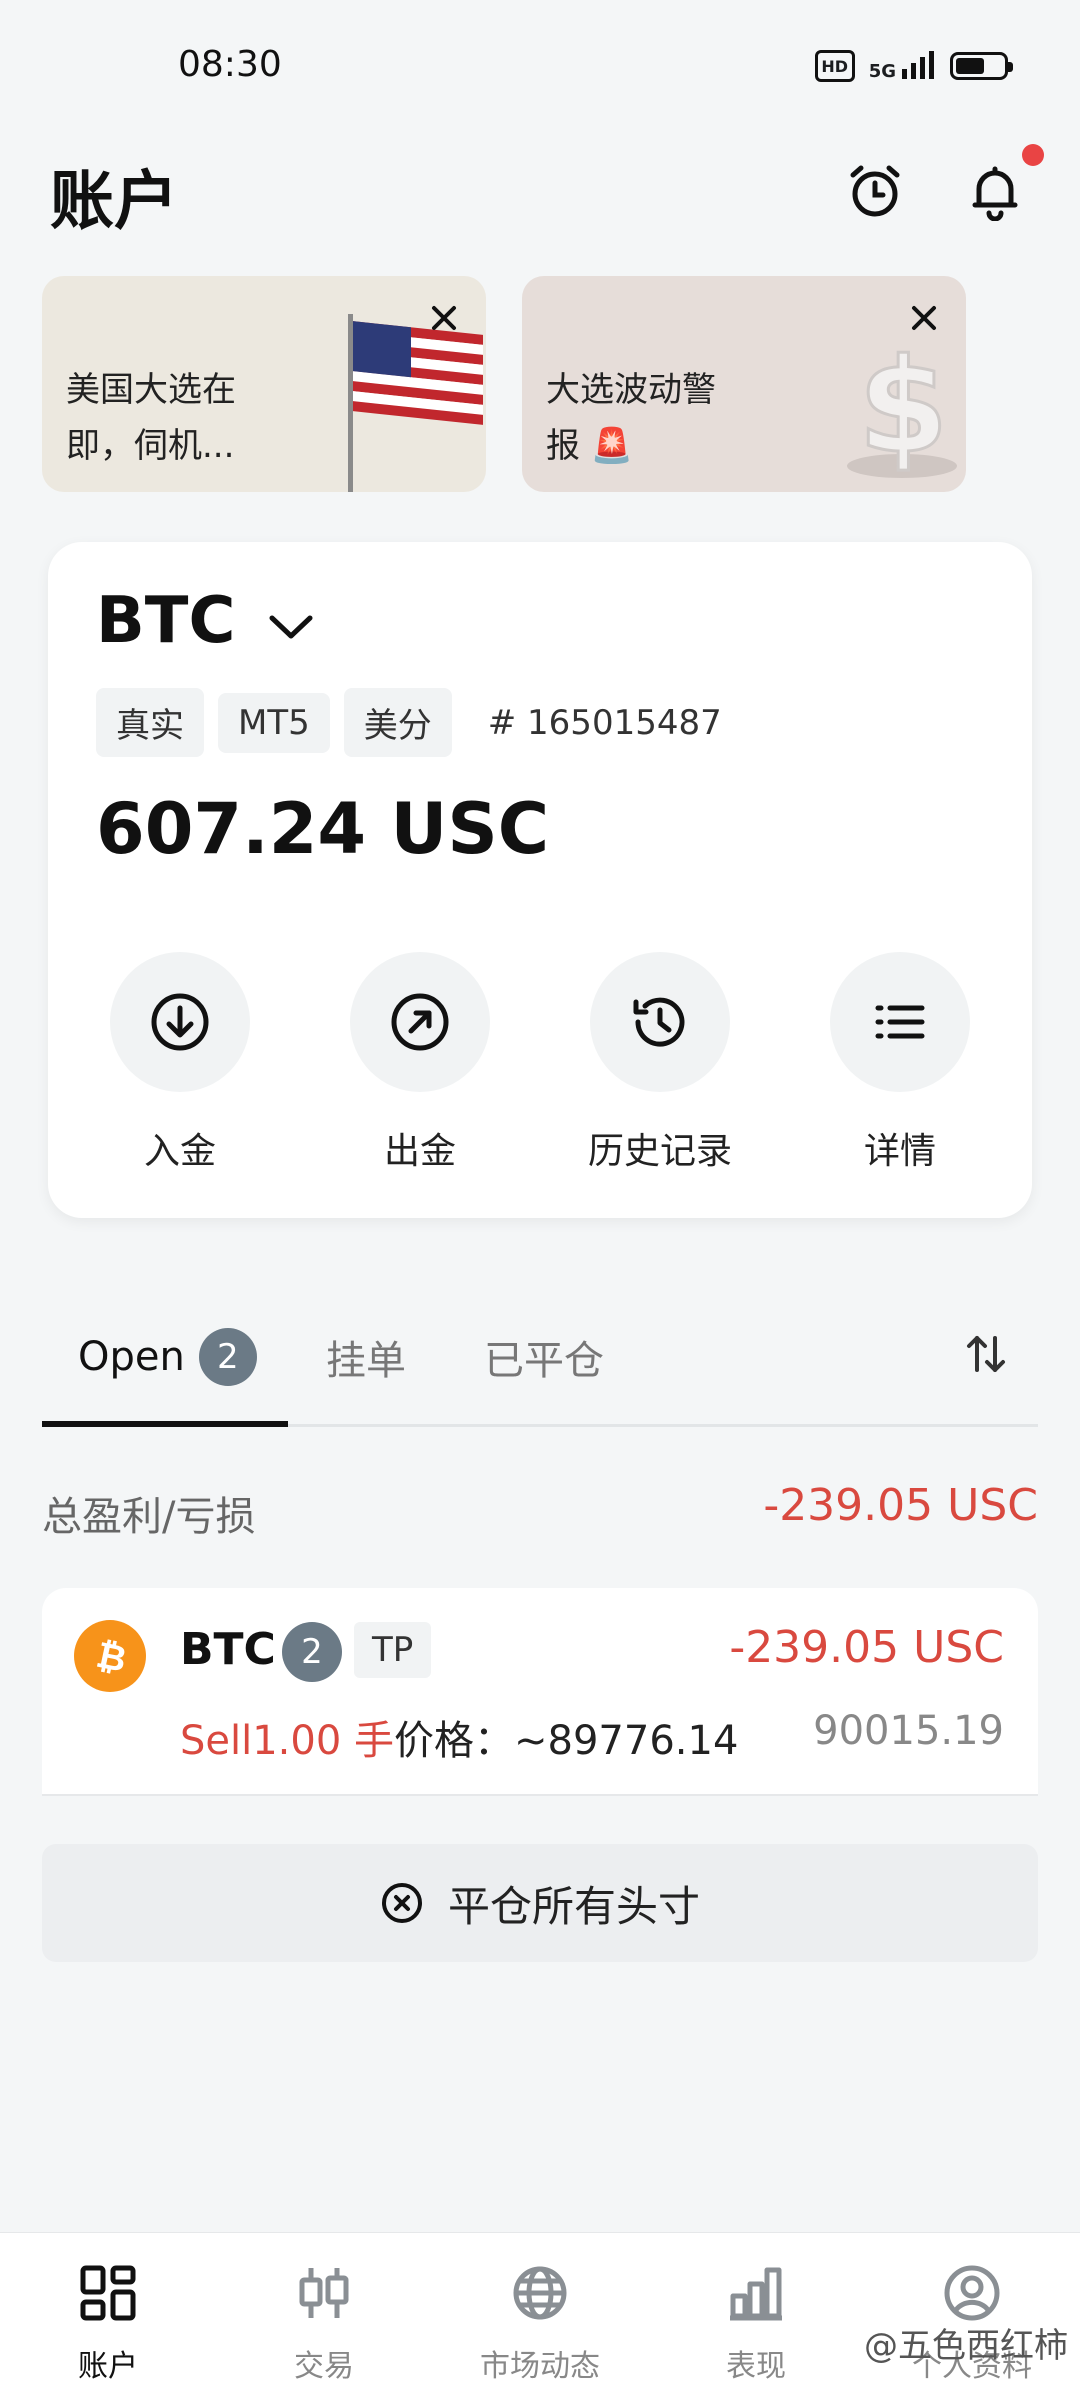 Image resolution: width=1080 pixels, height=2401 pixels. Describe the element at coordinates (659, 1022) in the screenshot. I see `history-icon` at that location.